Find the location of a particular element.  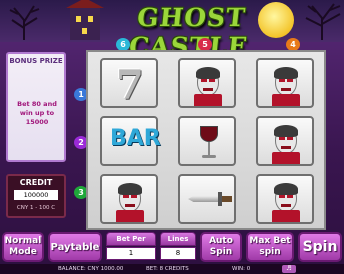

credit-title: CREDIT is located at coordinates (36, 182).